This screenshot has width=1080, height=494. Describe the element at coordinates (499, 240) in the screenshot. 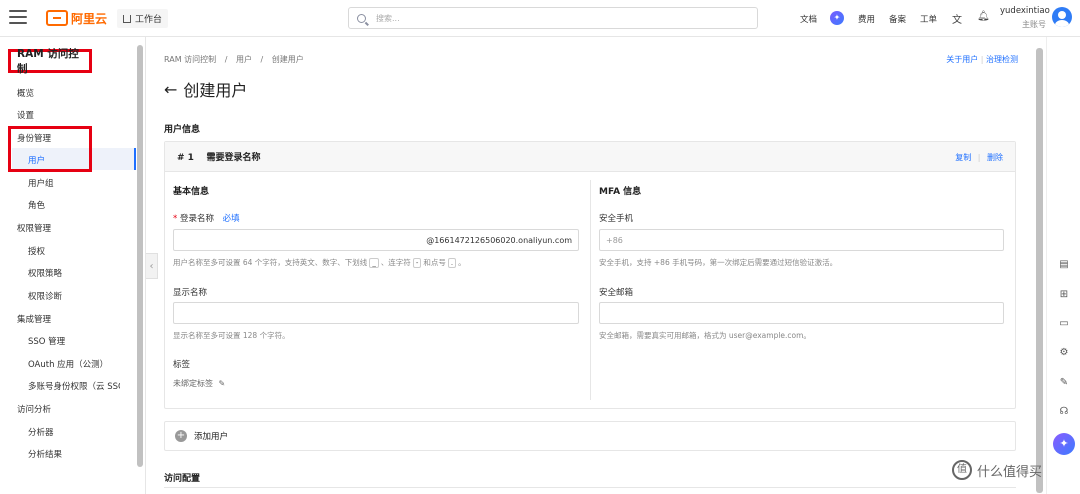

I see `login-name-suffix: @1661472126506020.onaliyun.com` at that location.